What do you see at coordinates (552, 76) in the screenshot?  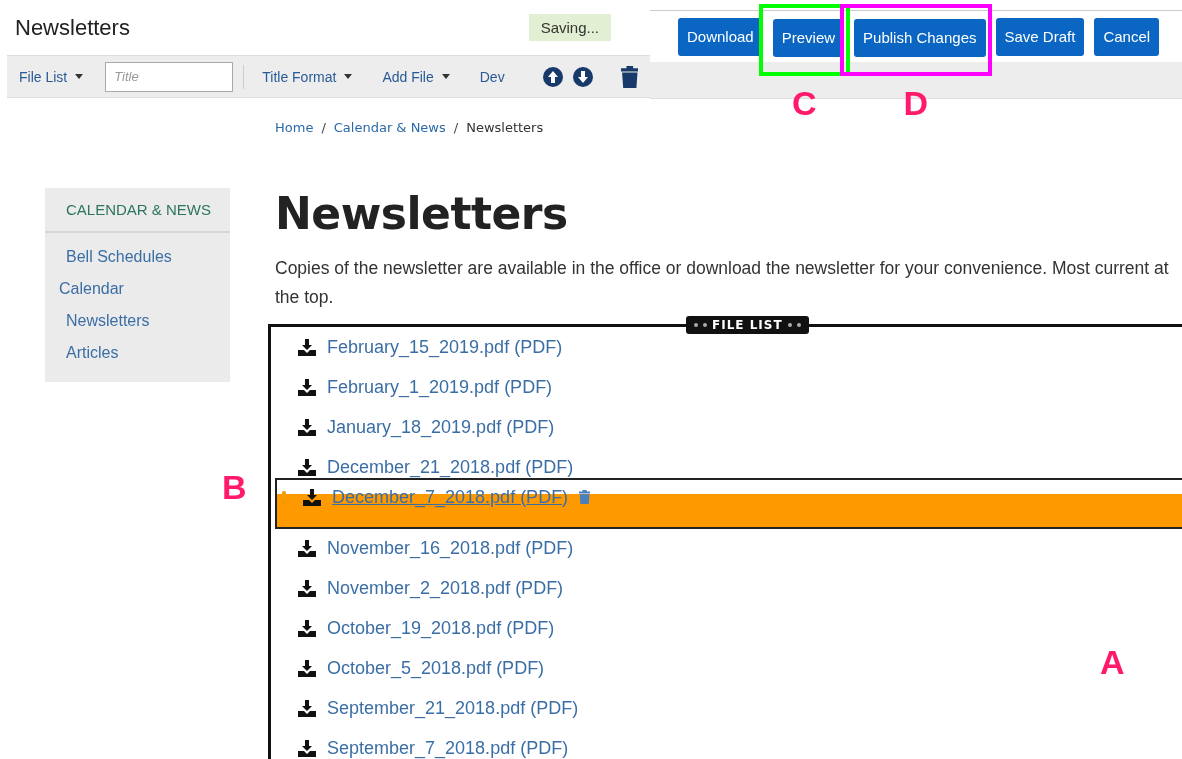 I see `move-up-button` at bounding box center [552, 76].